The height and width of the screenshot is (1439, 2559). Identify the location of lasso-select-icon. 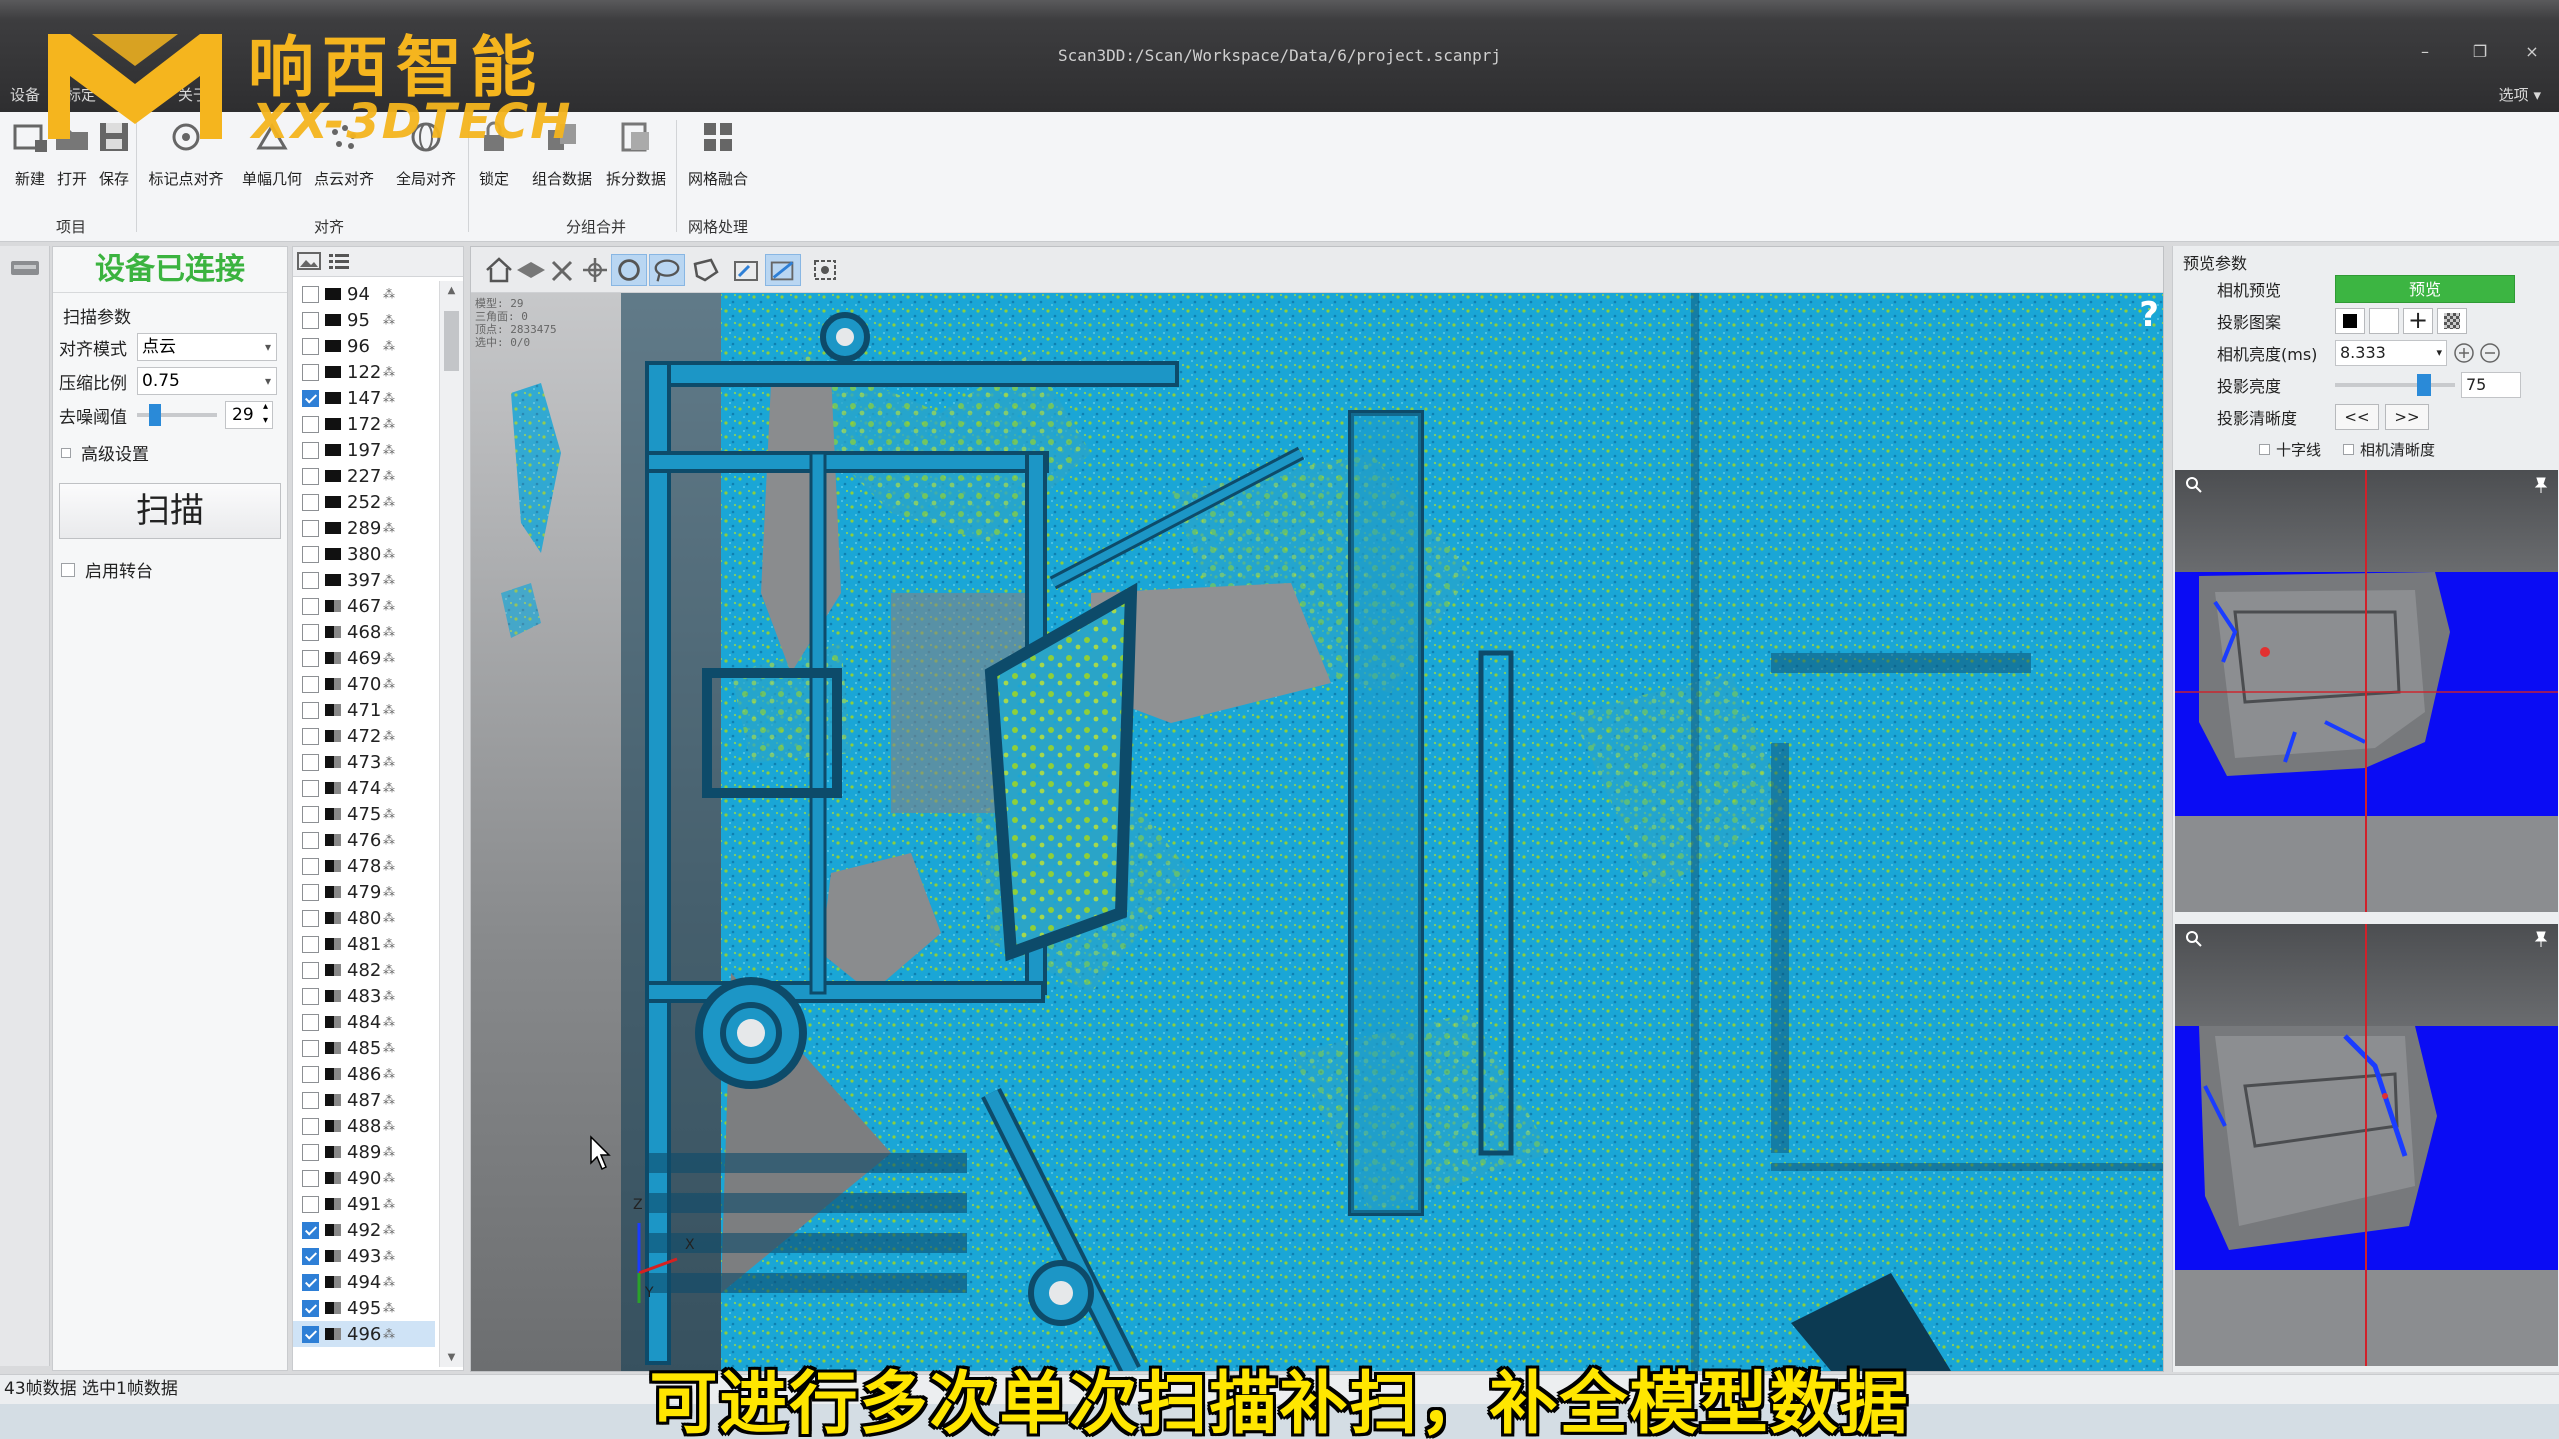
(667, 270).